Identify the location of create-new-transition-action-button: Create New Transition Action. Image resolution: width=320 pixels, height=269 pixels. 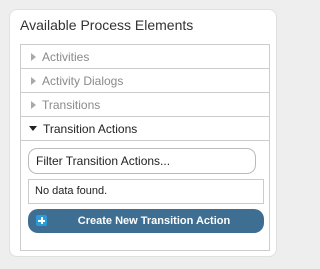
(146, 221).